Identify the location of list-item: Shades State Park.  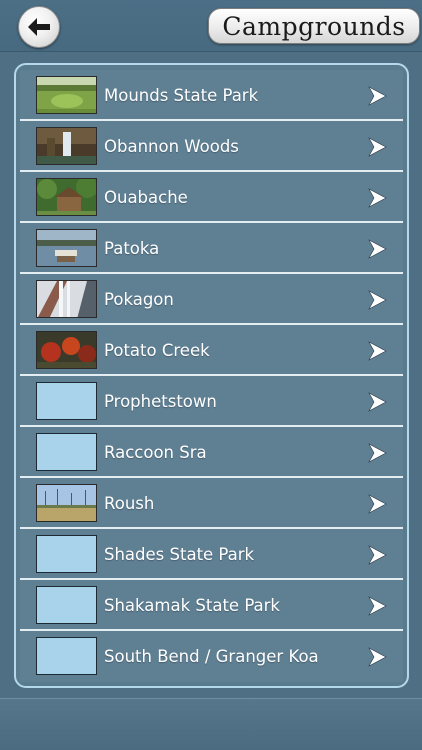
(211, 554).